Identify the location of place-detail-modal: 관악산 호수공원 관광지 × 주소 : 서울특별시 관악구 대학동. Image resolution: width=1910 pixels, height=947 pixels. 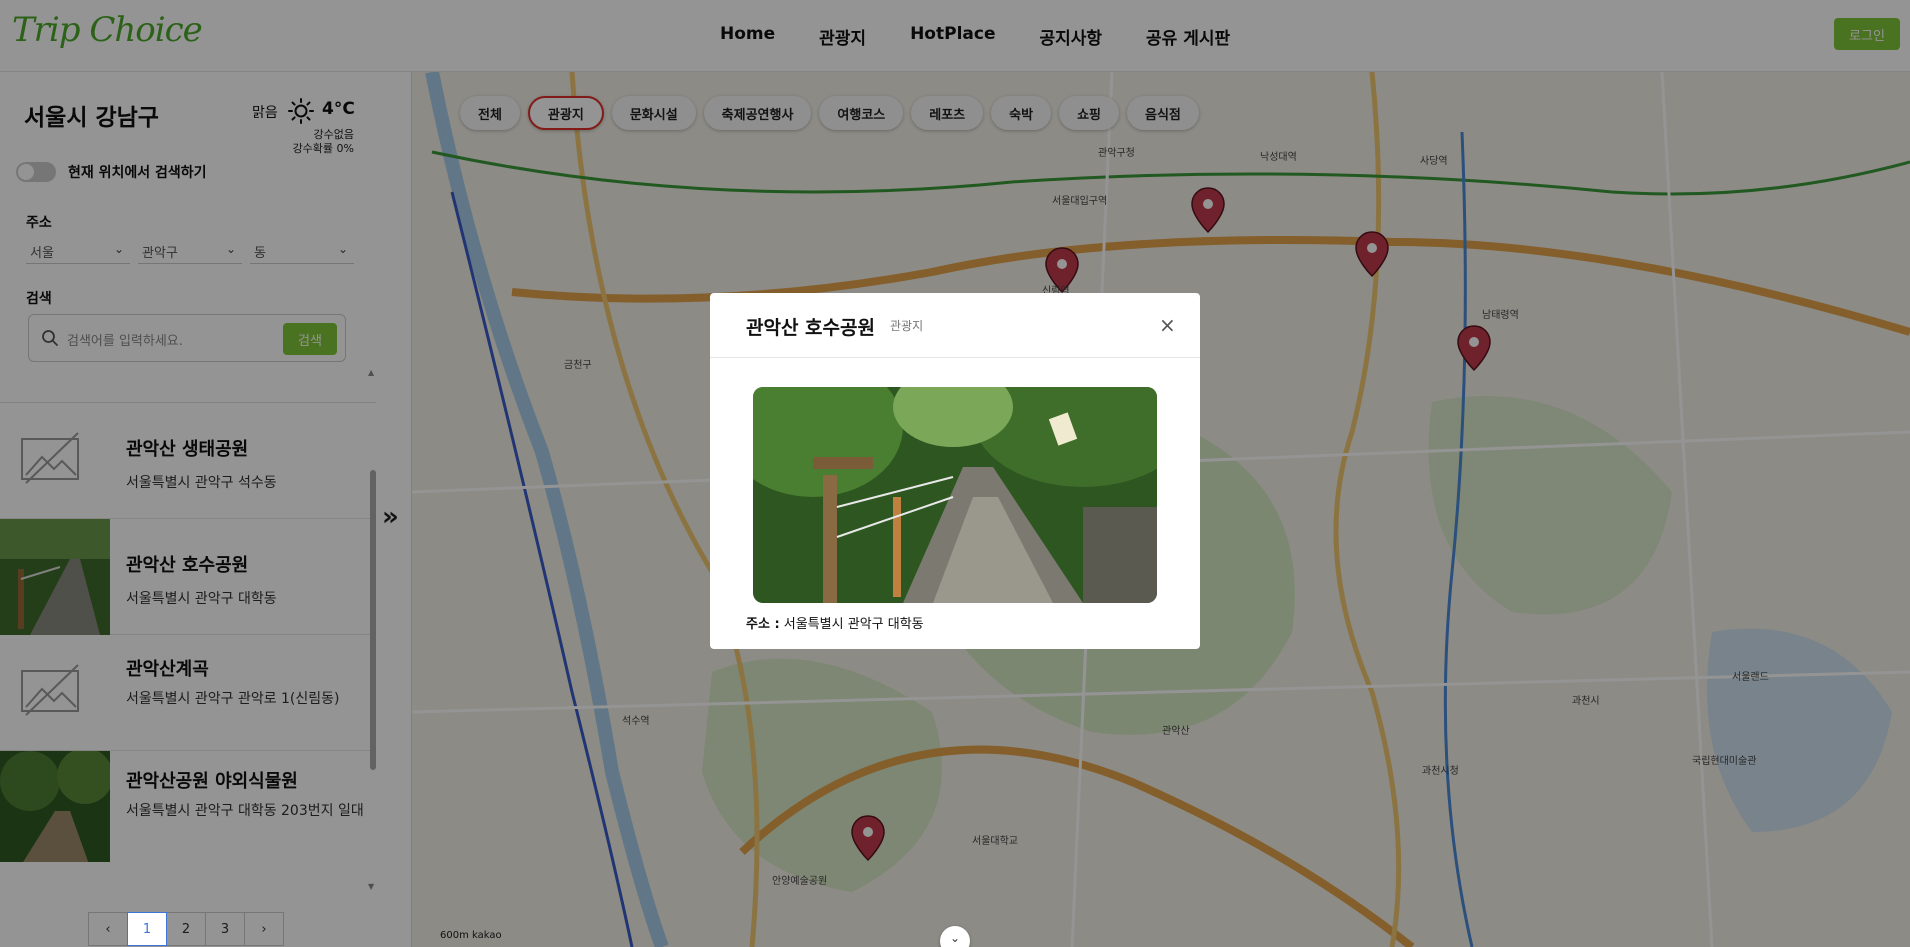
(955, 471).